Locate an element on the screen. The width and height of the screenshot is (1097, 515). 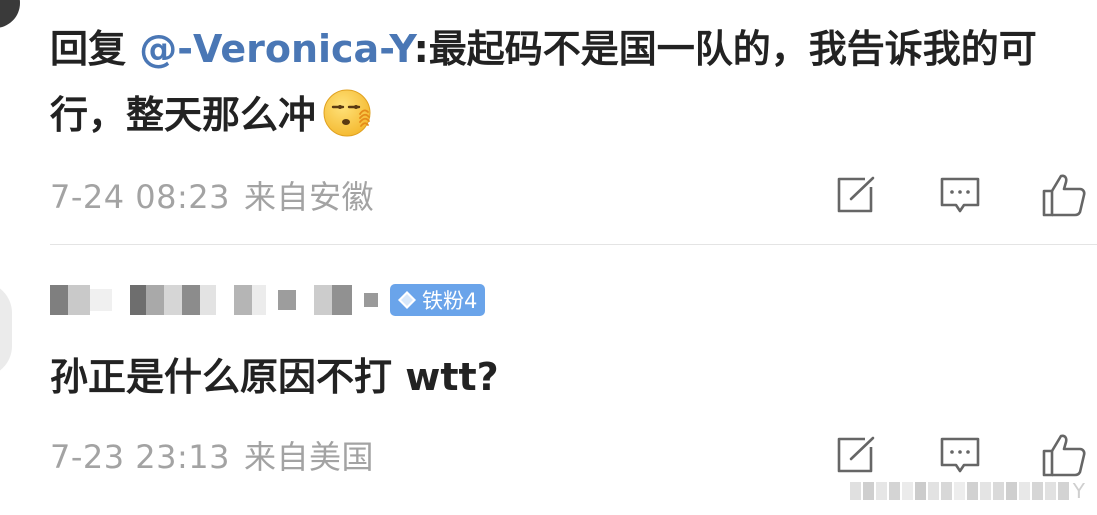
comment-meta: 7-23 23:13 来自美国 is located at coordinates (219, 455).